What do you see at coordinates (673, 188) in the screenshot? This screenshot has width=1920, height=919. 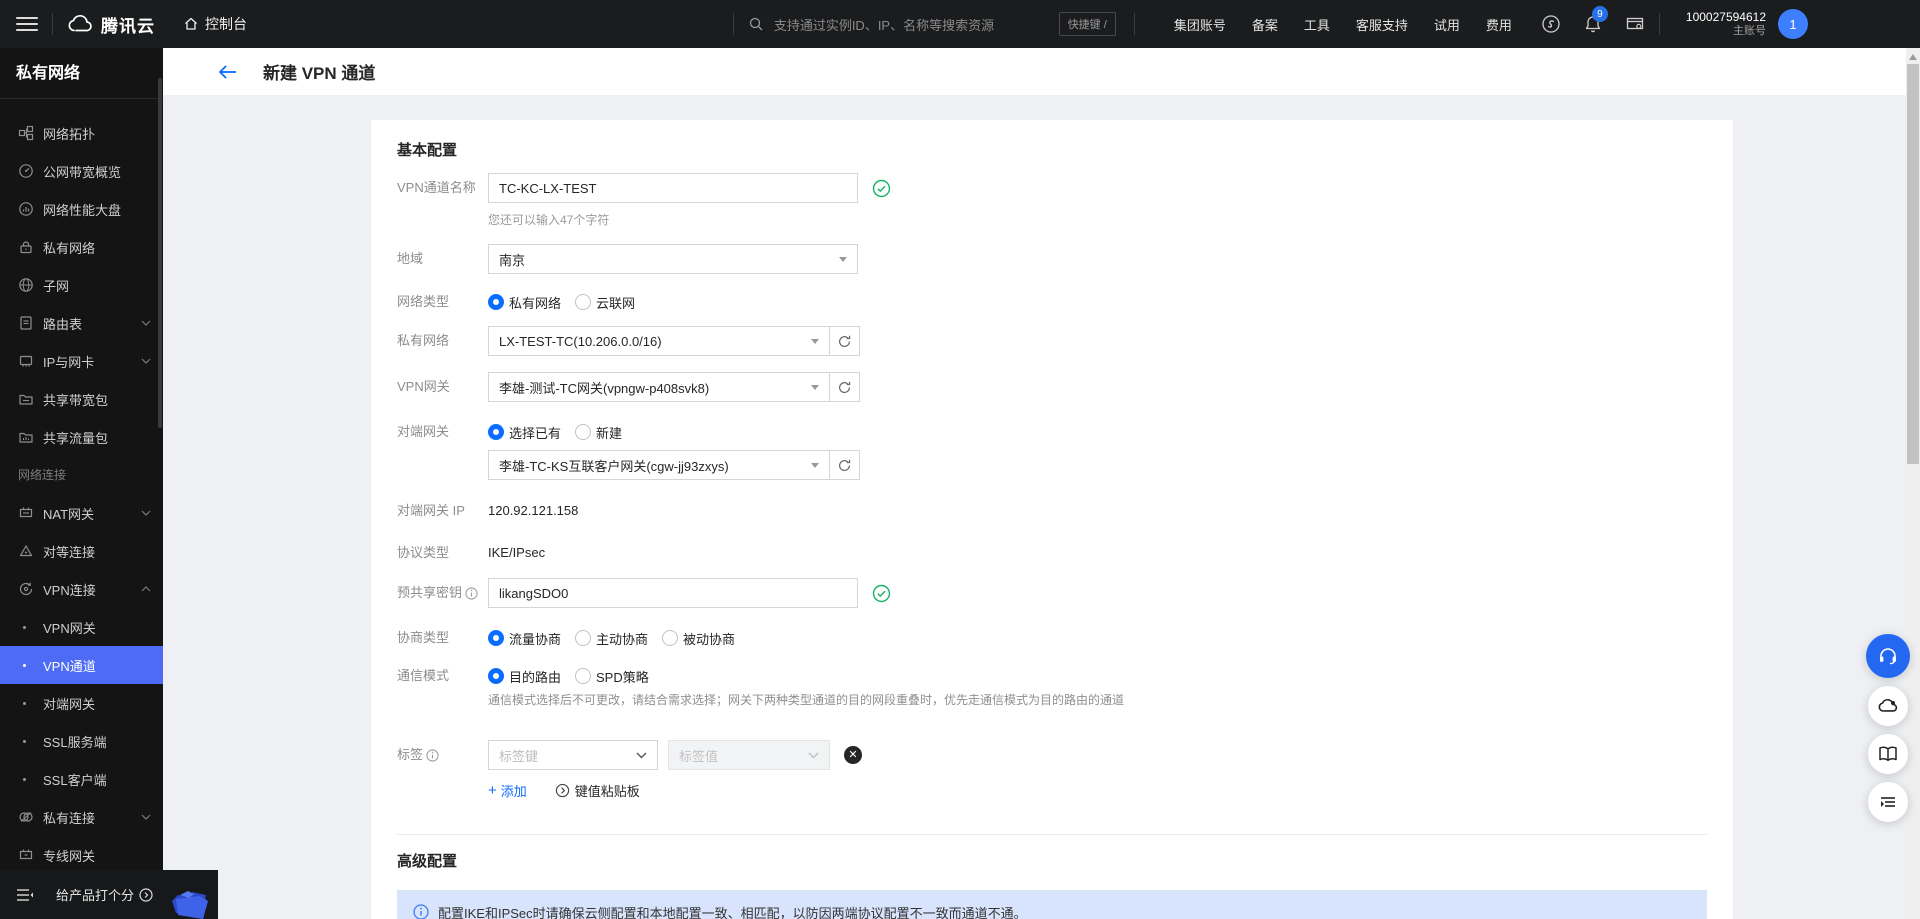 I see `tunnel-name-input: TC-KC-LX-TEST` at bounding box center [673, 188].